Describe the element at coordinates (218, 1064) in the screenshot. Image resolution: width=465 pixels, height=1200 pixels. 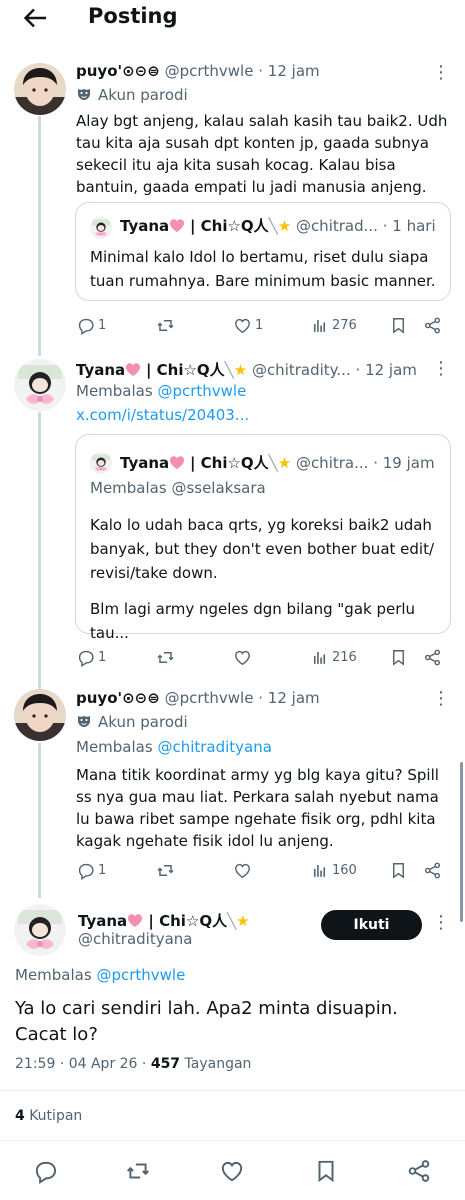
I see `views-label: Tayangan` at that location.